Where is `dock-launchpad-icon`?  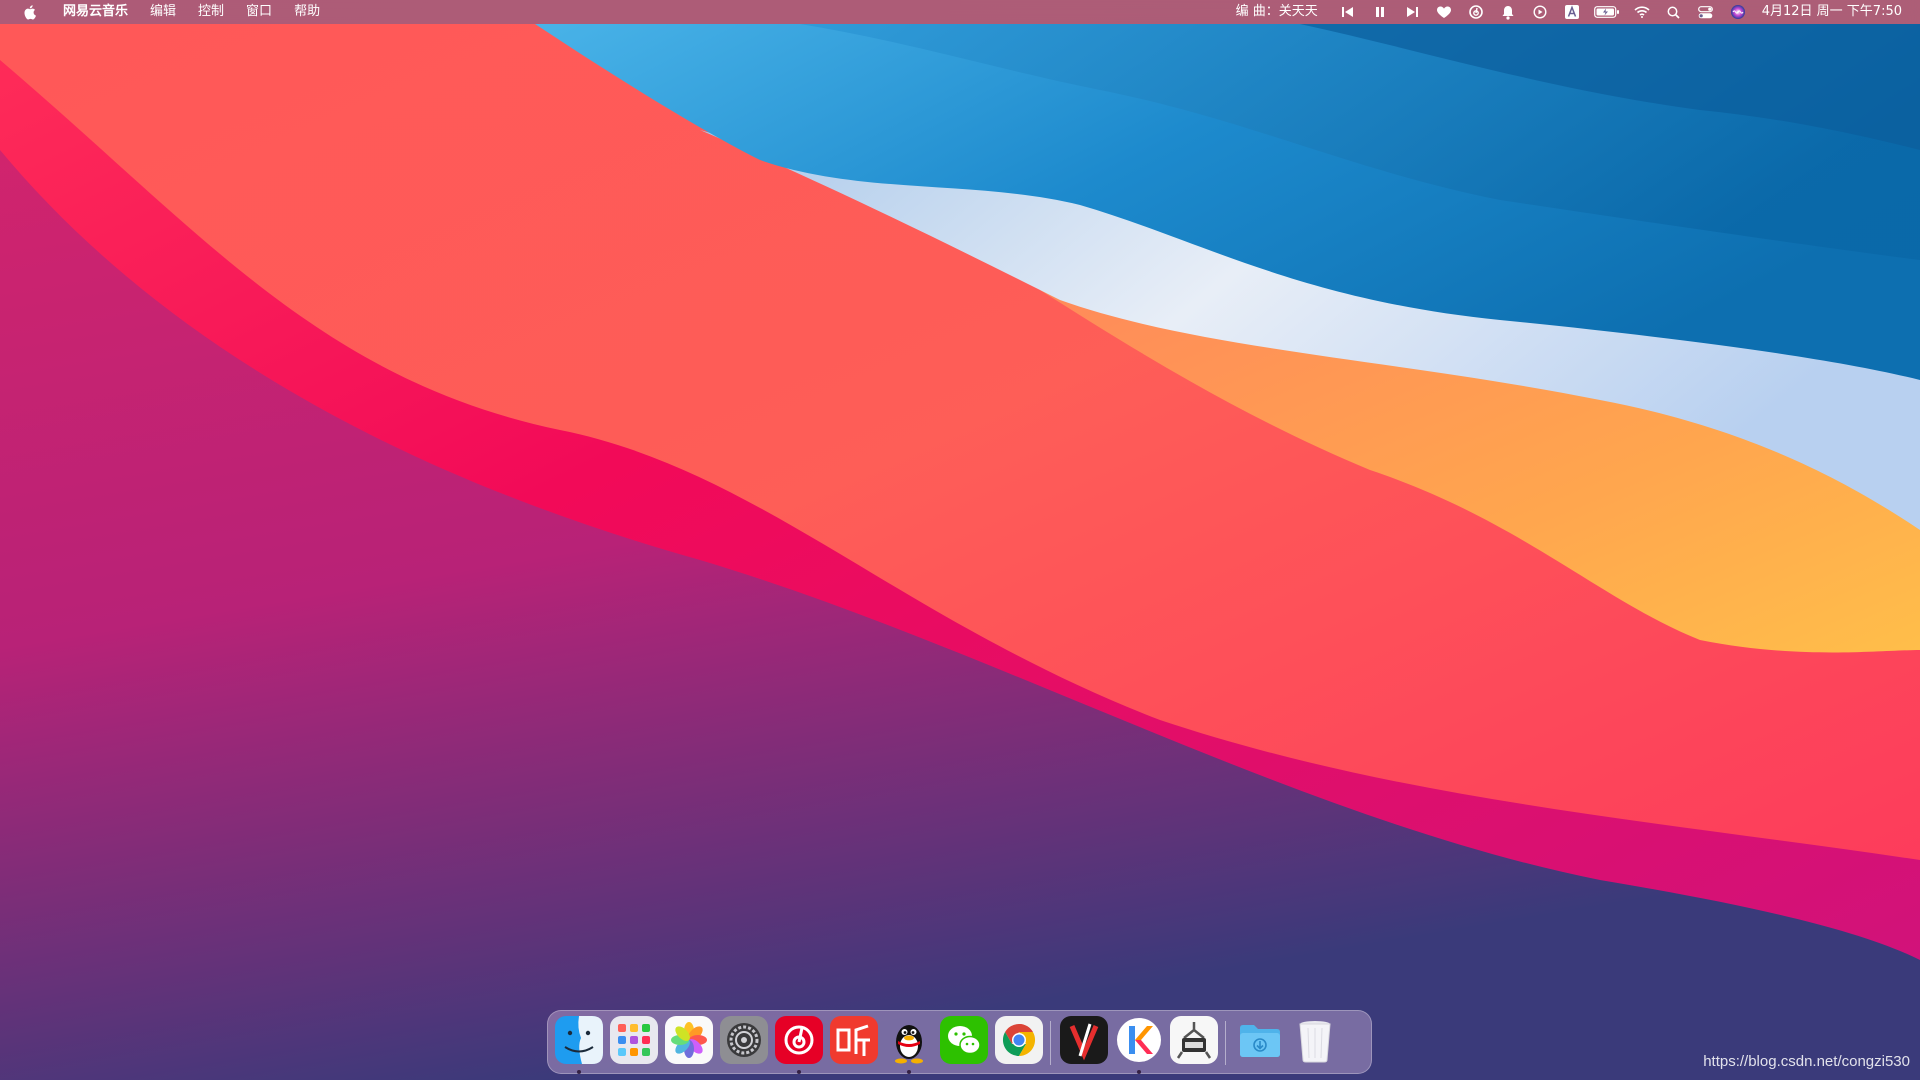
dock-launchpad-icon is located at coordinates (634, 1040).